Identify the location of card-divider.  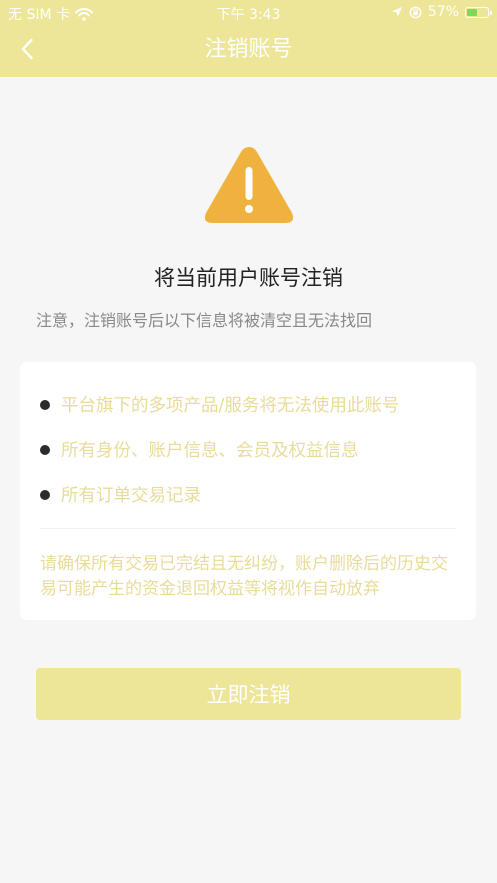
(248, 528).